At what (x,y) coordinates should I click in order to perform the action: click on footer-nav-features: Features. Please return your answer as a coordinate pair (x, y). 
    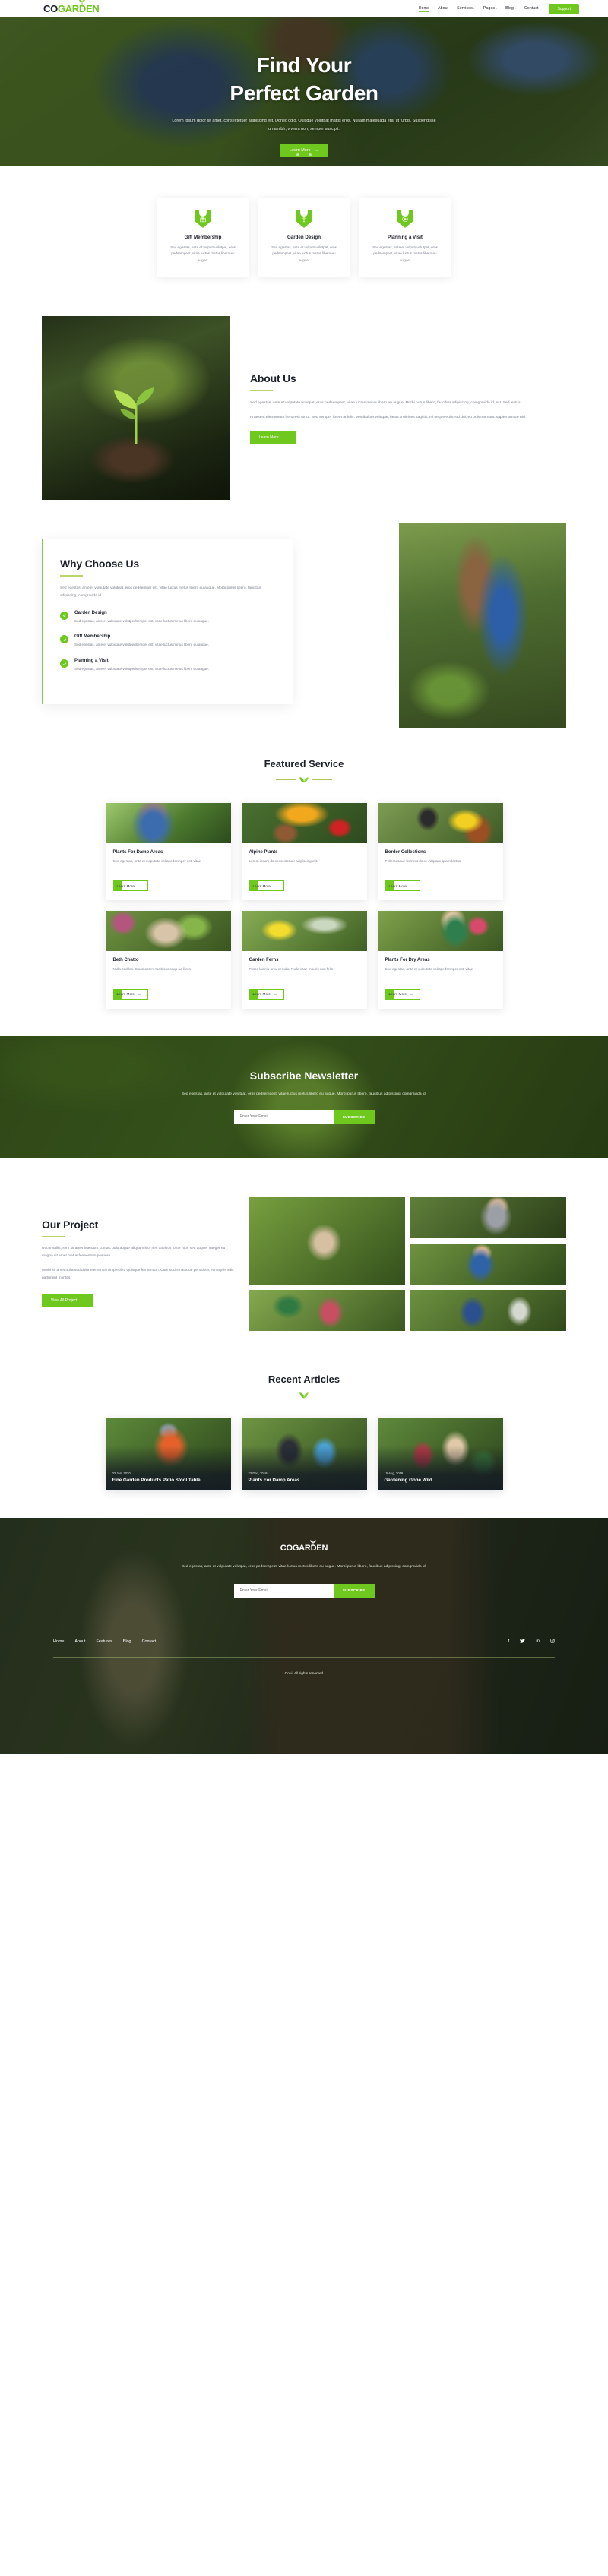
    Looking at the image, I should click on (104, 1641).